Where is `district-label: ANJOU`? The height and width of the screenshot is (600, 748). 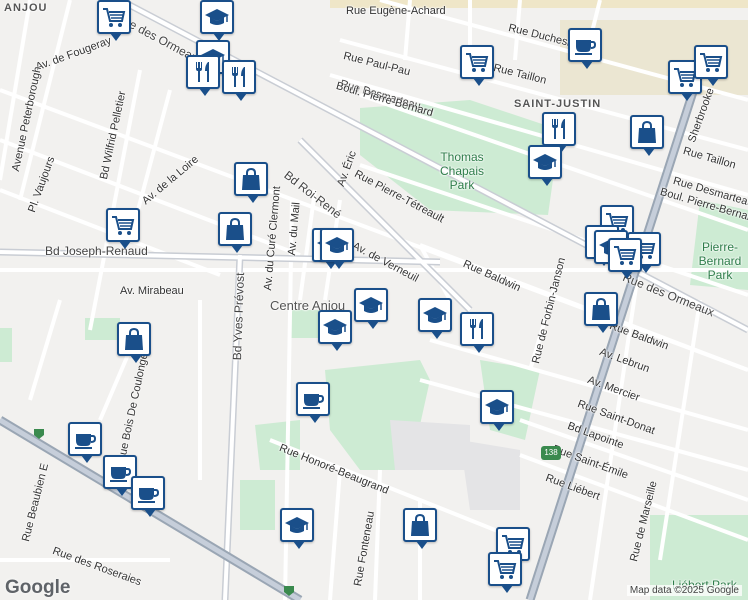 district-label: ANJOU is located at coordinates (26, 8).